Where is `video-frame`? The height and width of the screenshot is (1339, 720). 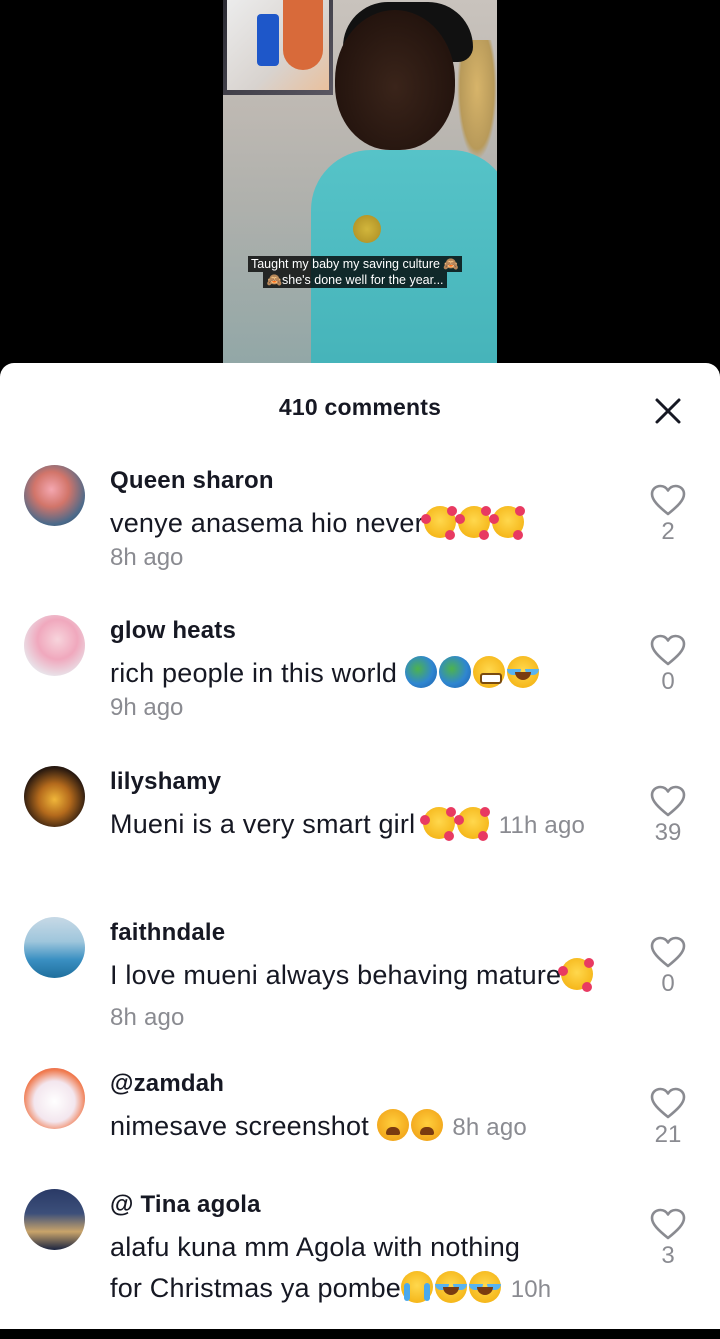 video-frame is located at coordinates (360, 190).